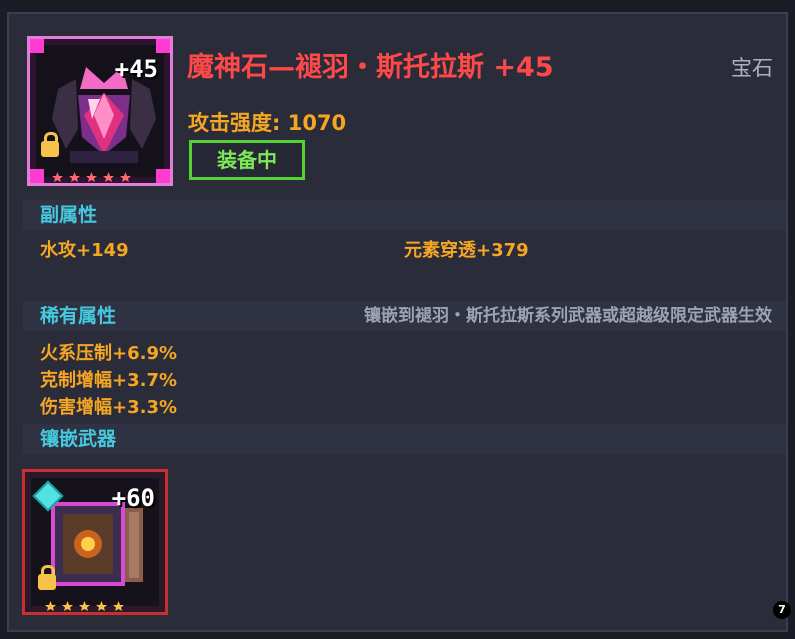 This screenshot has height=639, width=795. What do you see at coordinates (568, 316) in the screenshot?
I see `rare-stats-note: 镶嵌到褪羽・斯托拉斯系列武器或超越级限定武器生效` at bounding box center [568, 316].